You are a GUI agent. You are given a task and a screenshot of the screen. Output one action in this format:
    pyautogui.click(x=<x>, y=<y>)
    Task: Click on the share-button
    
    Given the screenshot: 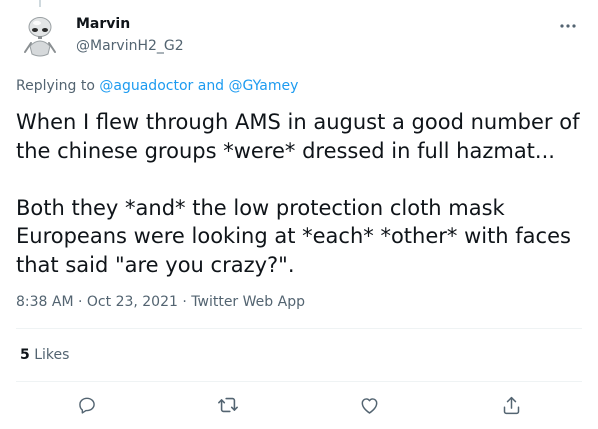 What is the action you would take?
    pyautogui.click(x=511, y=405)
    